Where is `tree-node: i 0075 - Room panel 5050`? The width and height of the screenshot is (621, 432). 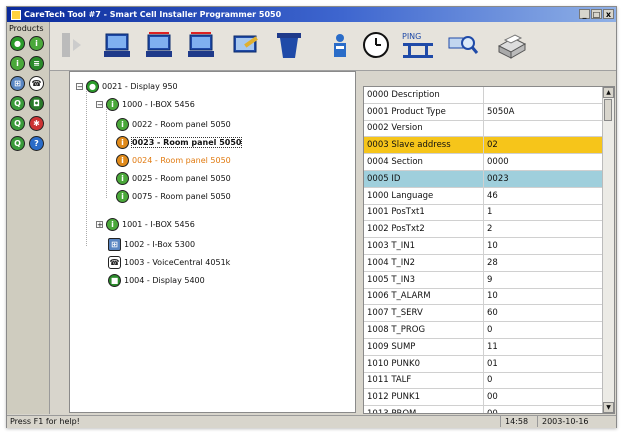 tree-node: i 0075 - Room panel 5050 is located at coordinates (173, 196).